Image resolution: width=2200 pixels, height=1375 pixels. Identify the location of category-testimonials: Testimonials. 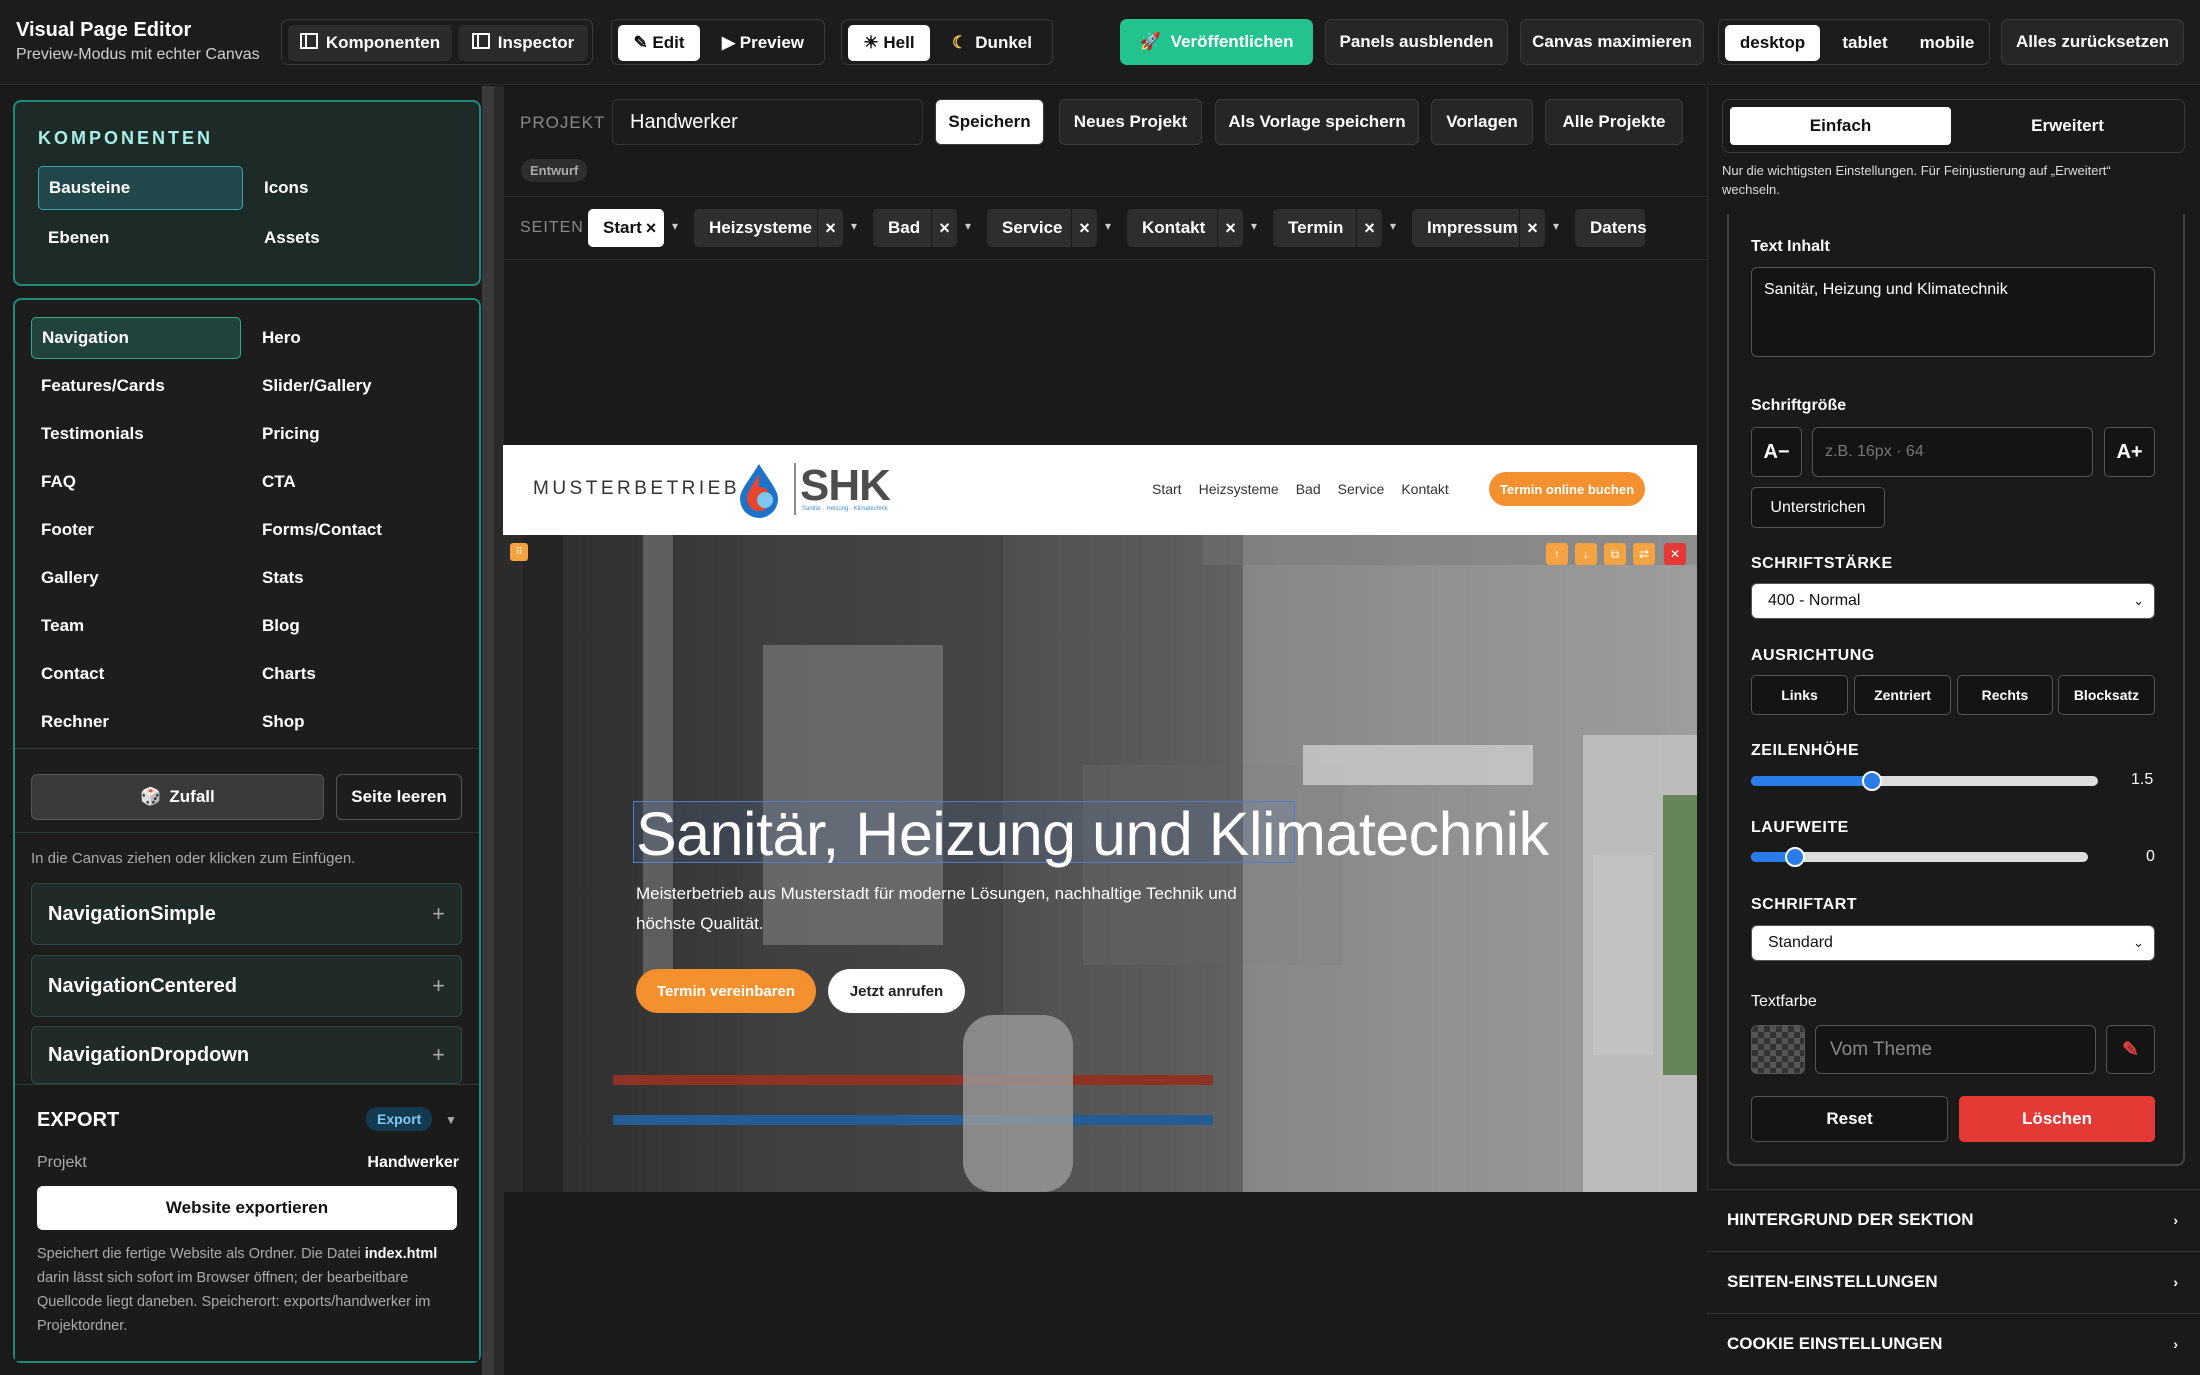
(136, 434).